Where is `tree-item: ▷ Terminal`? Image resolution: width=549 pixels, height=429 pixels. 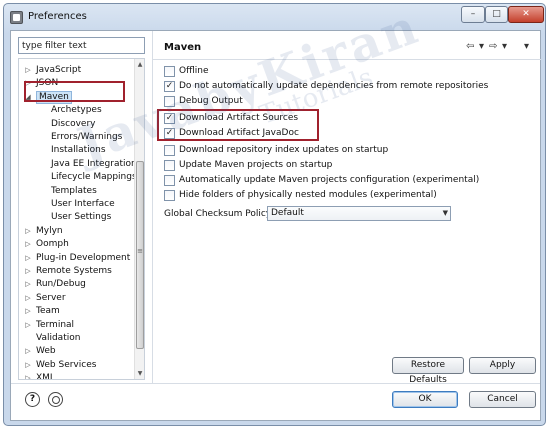 tree-item: ▷ Terminal is located at coordinates (76, 325).